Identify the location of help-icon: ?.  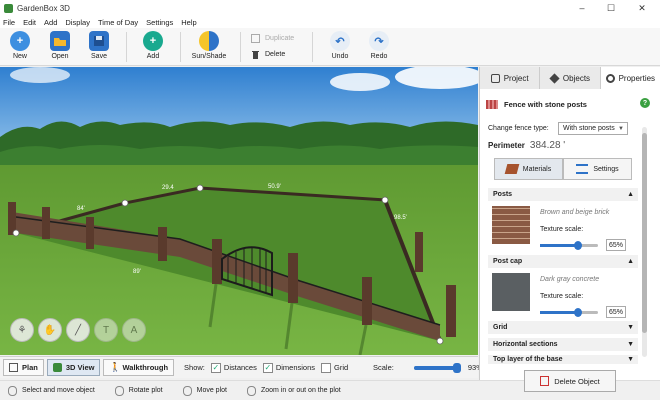
(645, 103).